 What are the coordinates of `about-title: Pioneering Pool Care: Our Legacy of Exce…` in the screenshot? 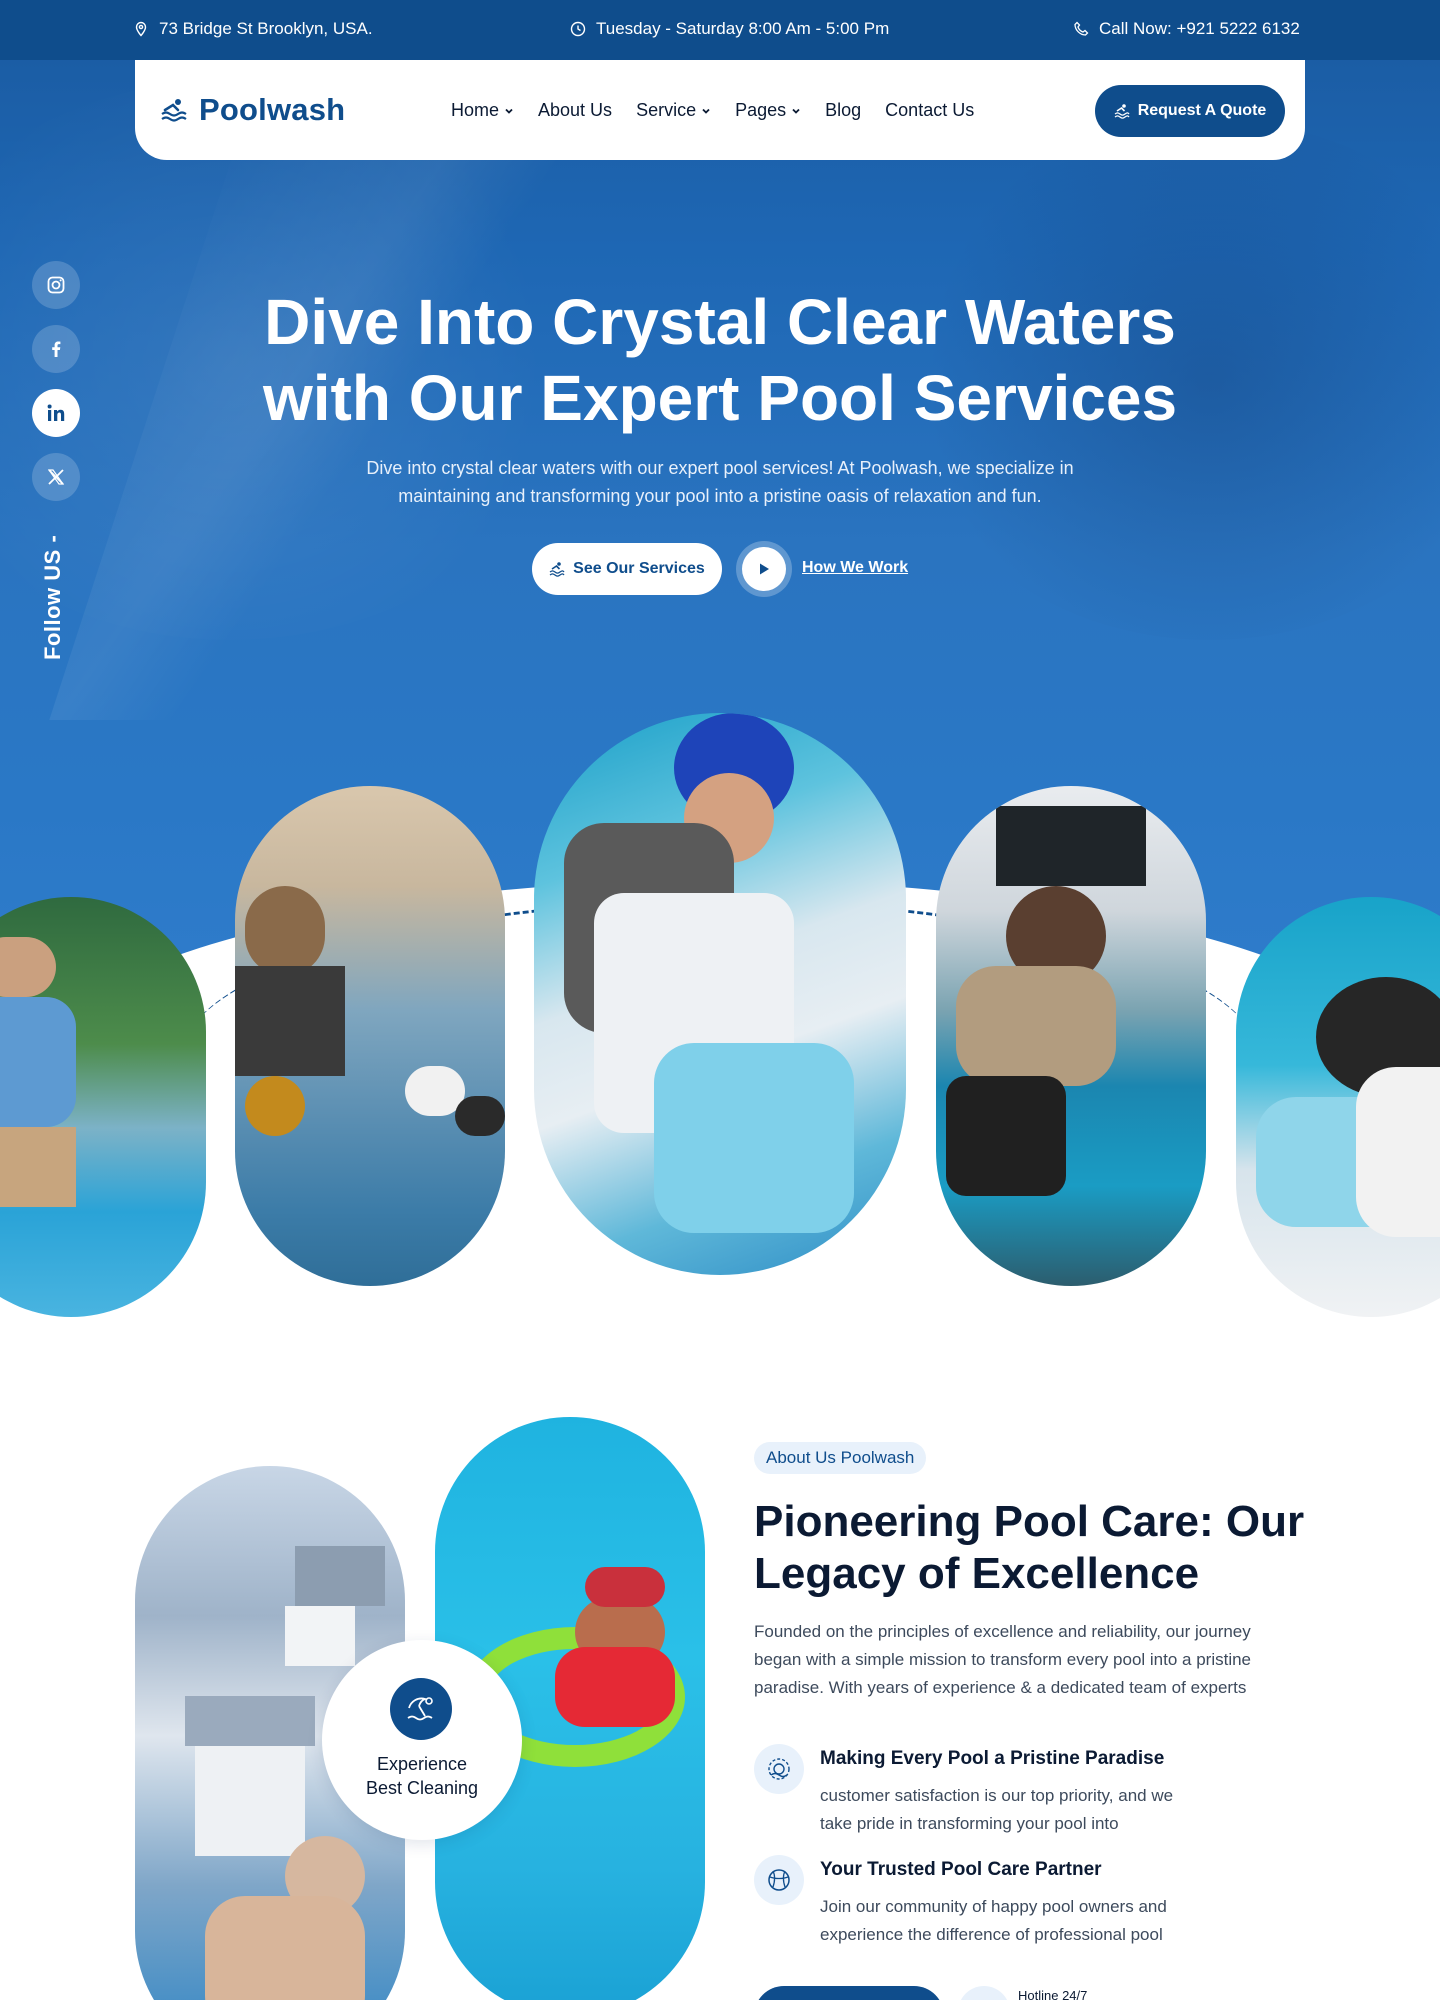 It's located at (1034, 1548).